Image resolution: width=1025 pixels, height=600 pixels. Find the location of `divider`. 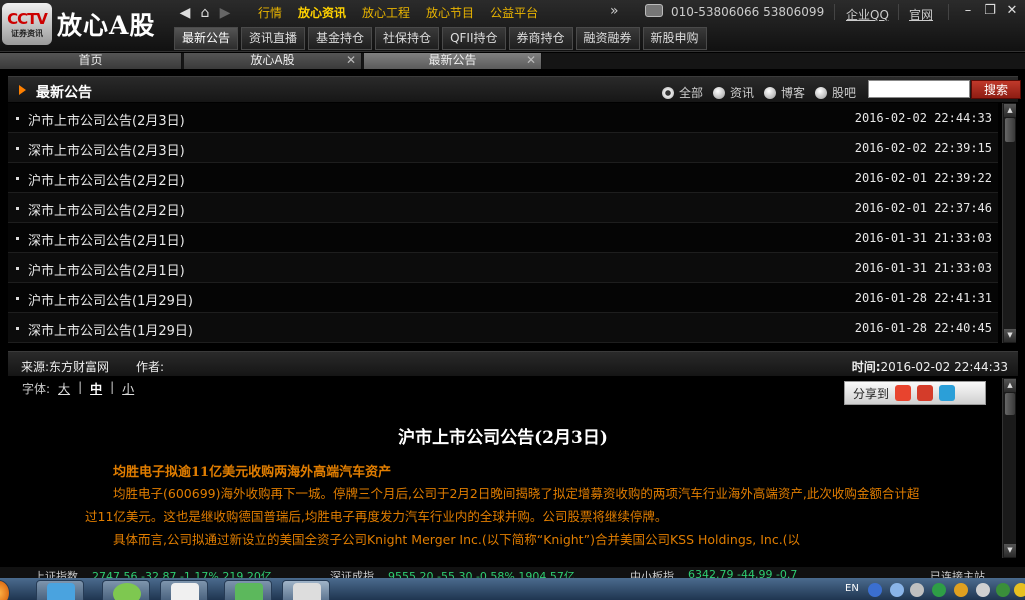

divider is located at coordinates (948, 12).